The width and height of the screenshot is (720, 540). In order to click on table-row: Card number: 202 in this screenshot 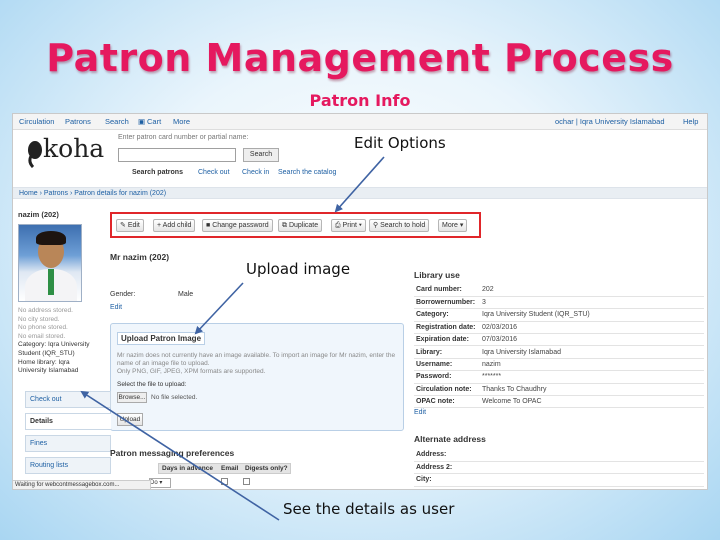, I will do `click(559, 290)`.